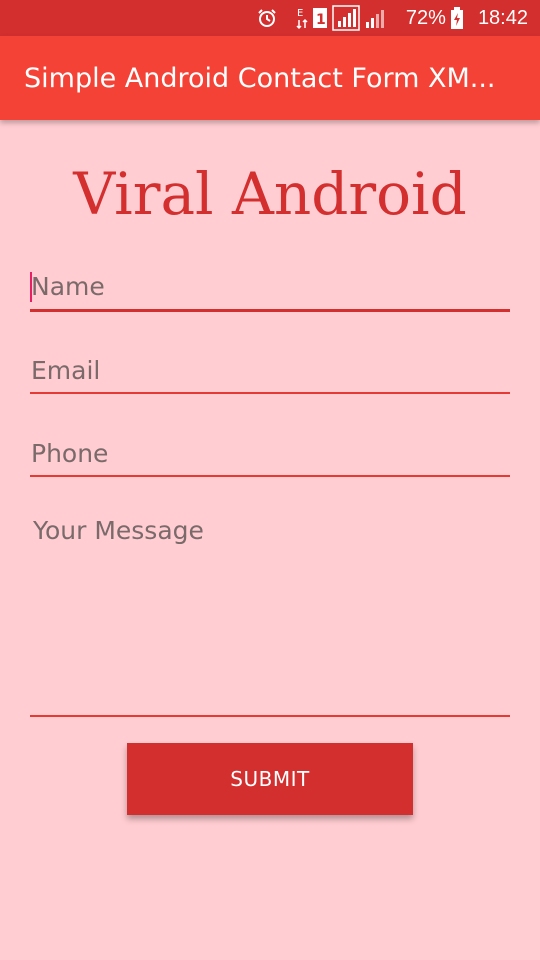 This screenshot has width=540, height=960. Describe the element at coordinates (425, 17) in the screenshot. I see `battery-percent: 72%` at that location.